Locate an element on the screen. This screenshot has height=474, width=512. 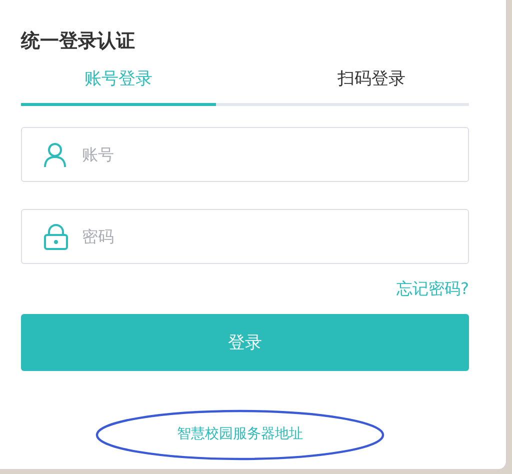
forgot-password-link: 忘记密码? is located at coordinates (432, 289).